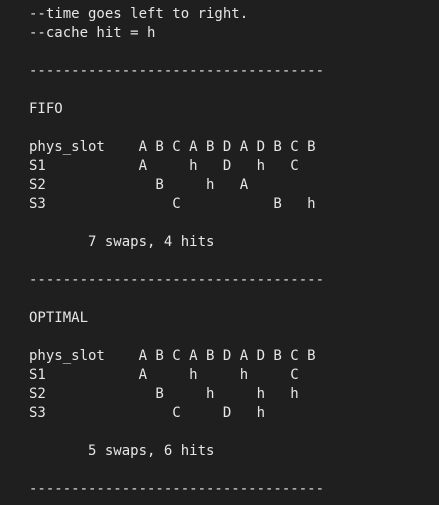 The image size is (439, 505). Describe the element at coordinates (92, 33) in the screenshot. I see `comment-line: --cache hit = h` at that location.